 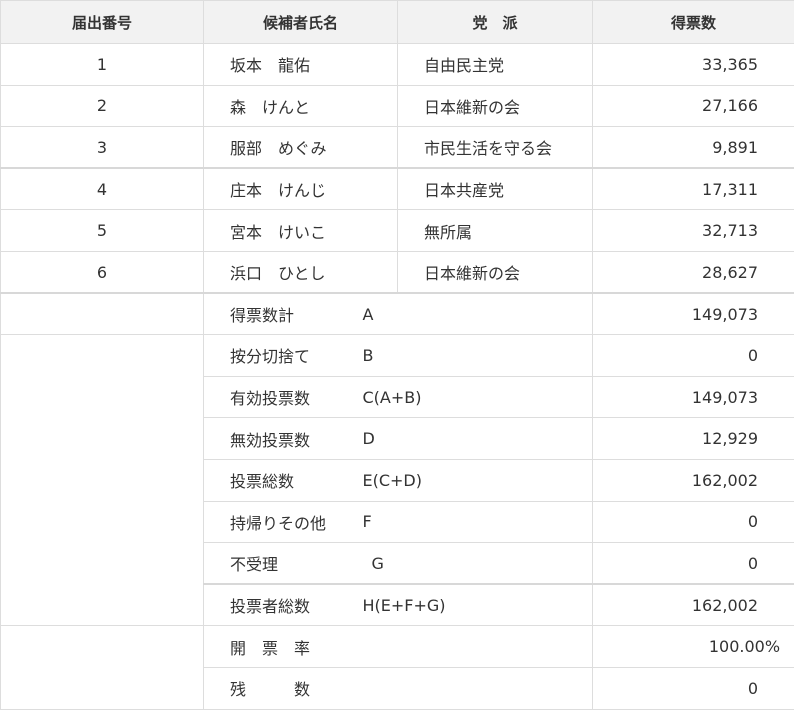 I want to click on summary-formula: H(E+F+G), so click(x=464, y=605).